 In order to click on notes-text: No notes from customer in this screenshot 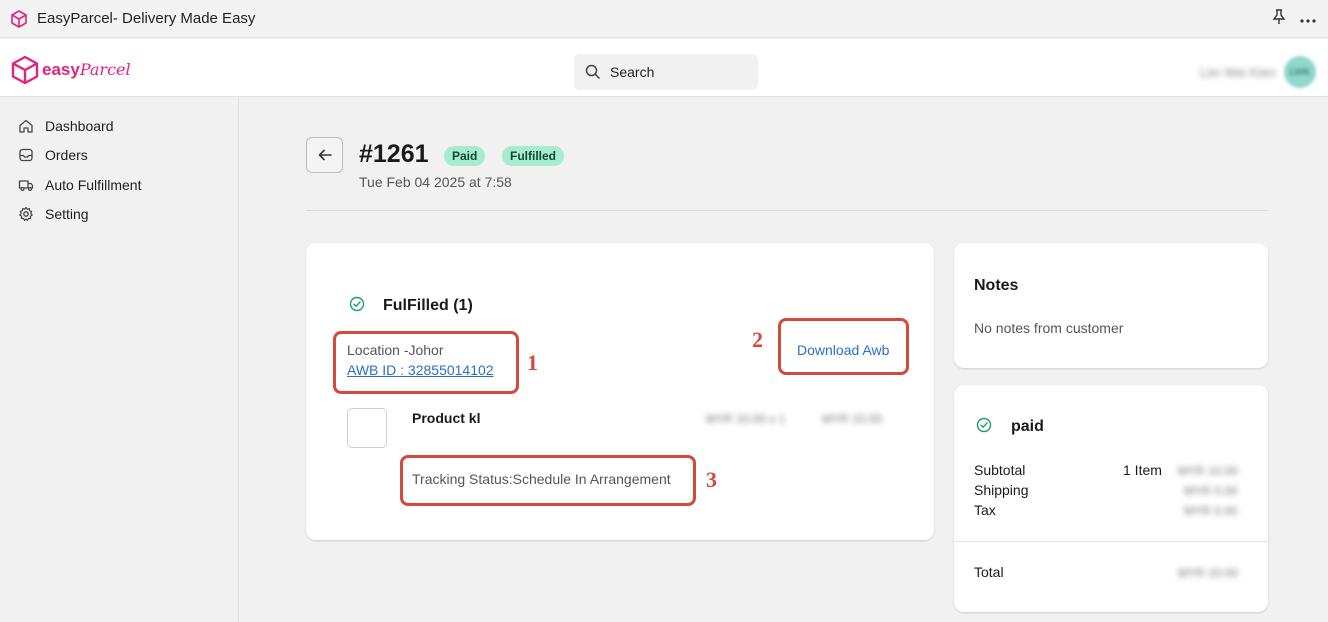, I will do `click(1049, 328)`.